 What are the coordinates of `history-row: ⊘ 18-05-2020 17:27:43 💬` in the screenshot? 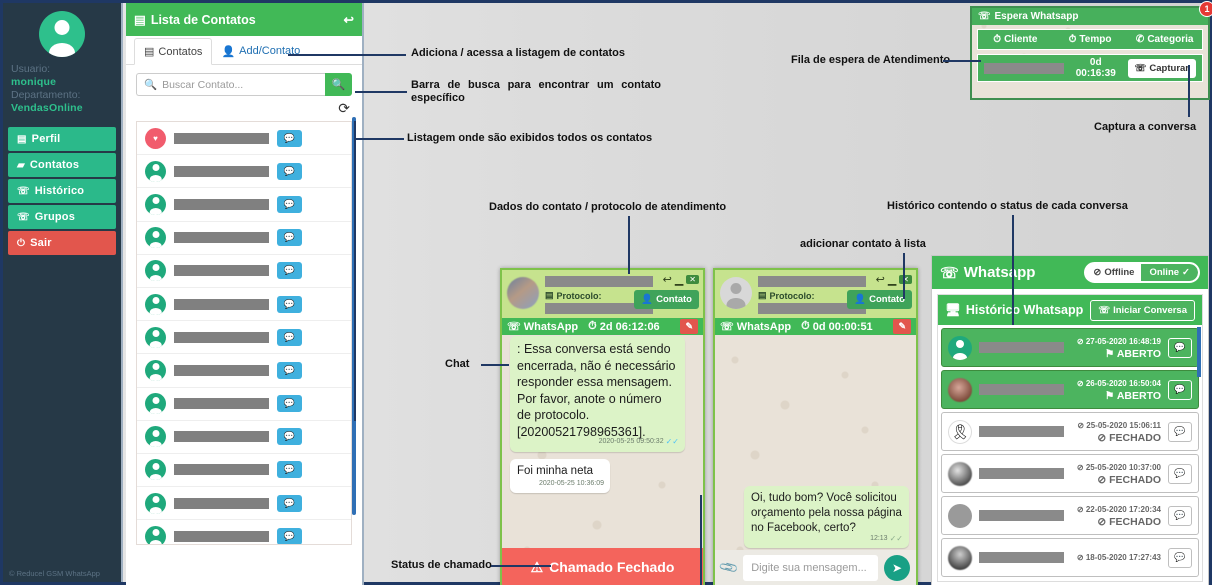 It's located at (1070, 557).